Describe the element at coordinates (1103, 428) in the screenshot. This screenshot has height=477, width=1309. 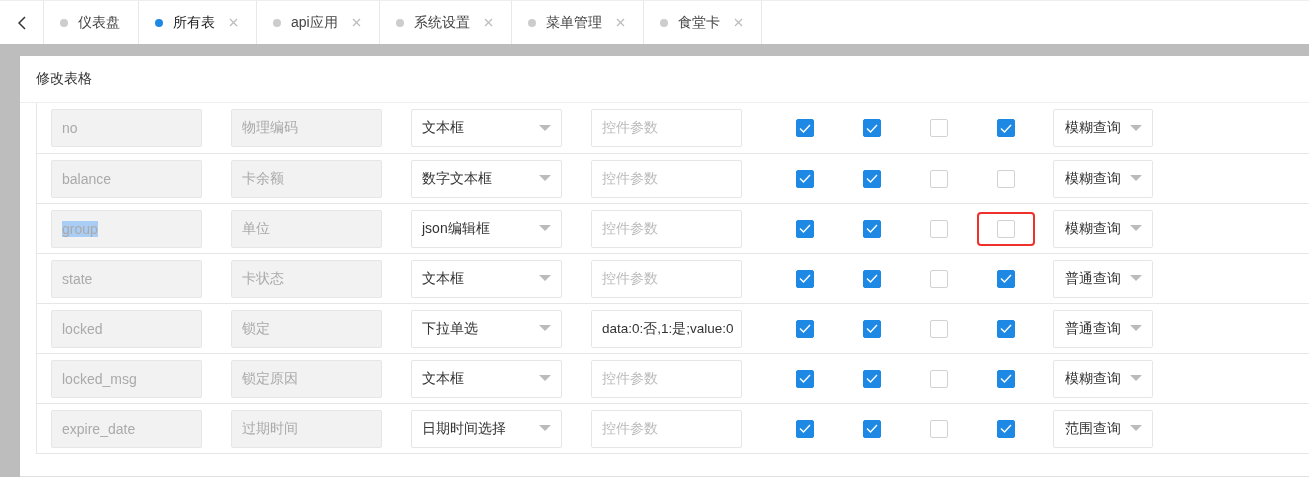
I see `query-type-select: 范围查询` at that location.